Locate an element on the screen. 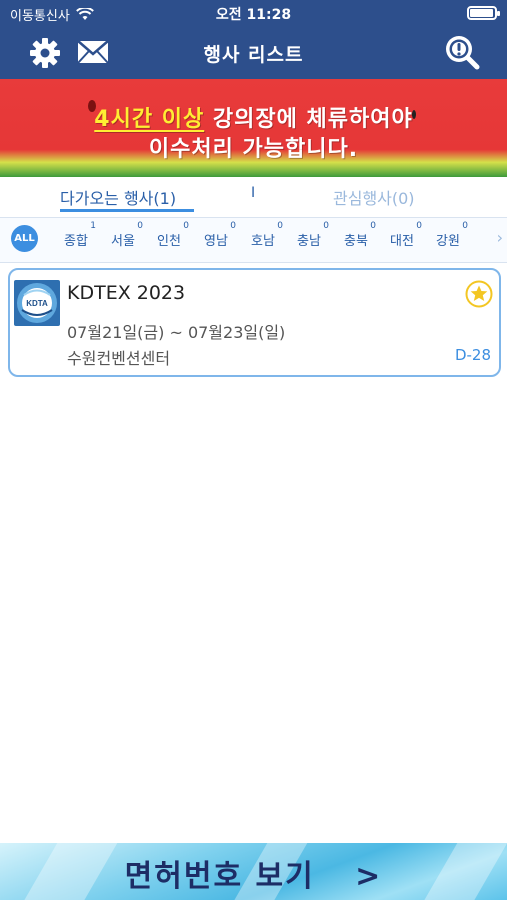  page-title: 행사 리스트 is located at coordinates (253, 55).